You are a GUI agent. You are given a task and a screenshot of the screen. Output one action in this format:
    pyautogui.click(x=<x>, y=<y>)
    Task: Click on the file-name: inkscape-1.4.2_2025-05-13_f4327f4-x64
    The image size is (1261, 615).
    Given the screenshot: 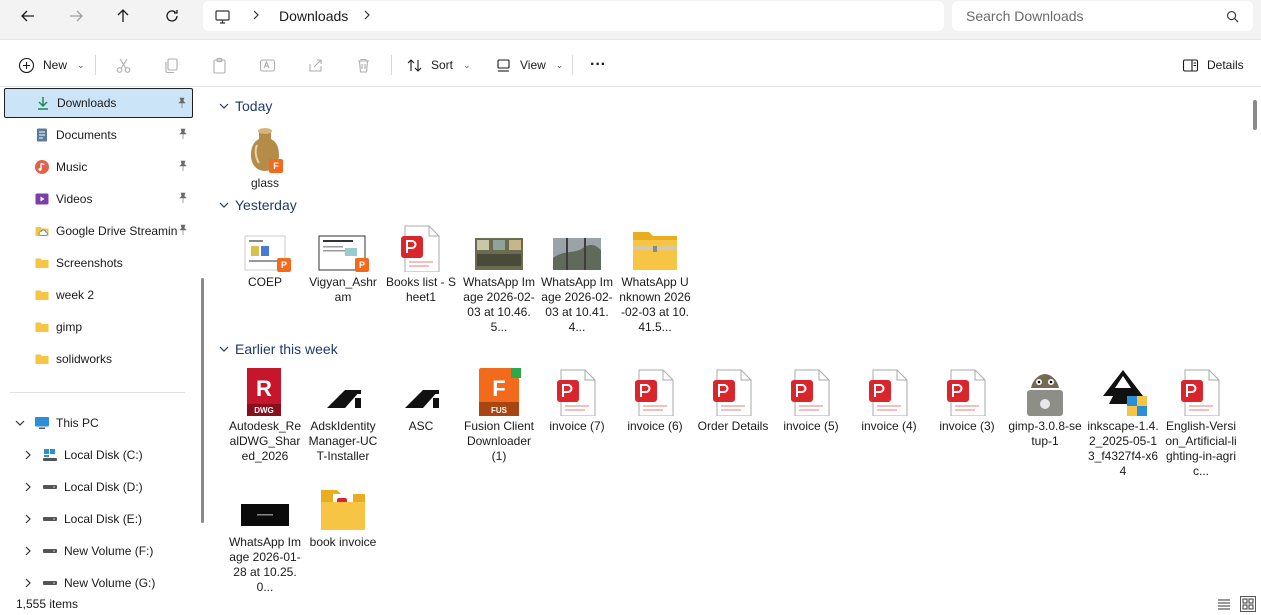 What is the action you would take?
    pyautogui.click(x=1123, y=448)
    